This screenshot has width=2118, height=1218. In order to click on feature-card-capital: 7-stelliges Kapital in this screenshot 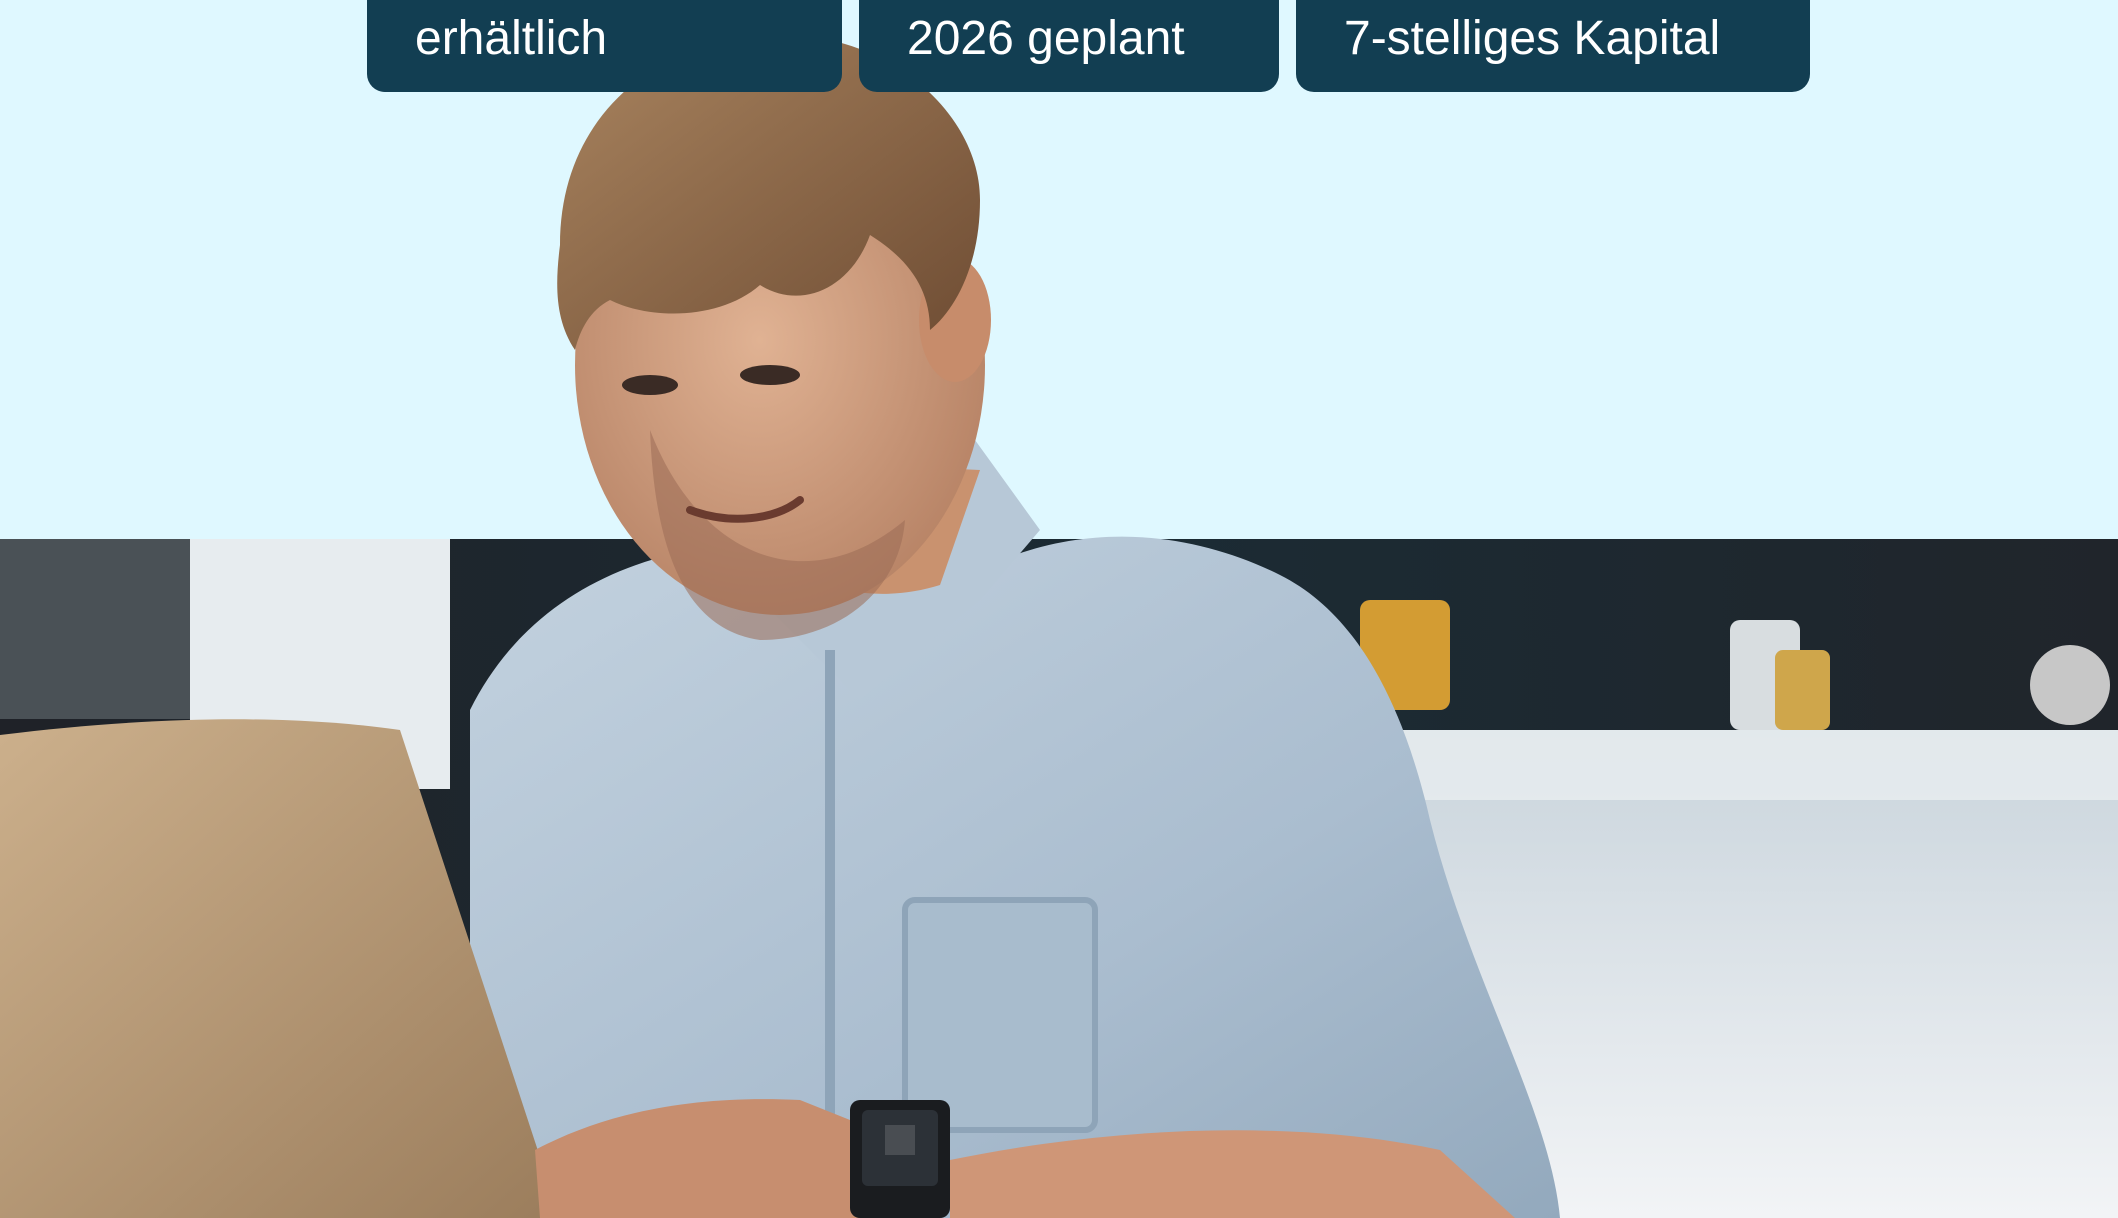, I will do `click(1553, 46)`.